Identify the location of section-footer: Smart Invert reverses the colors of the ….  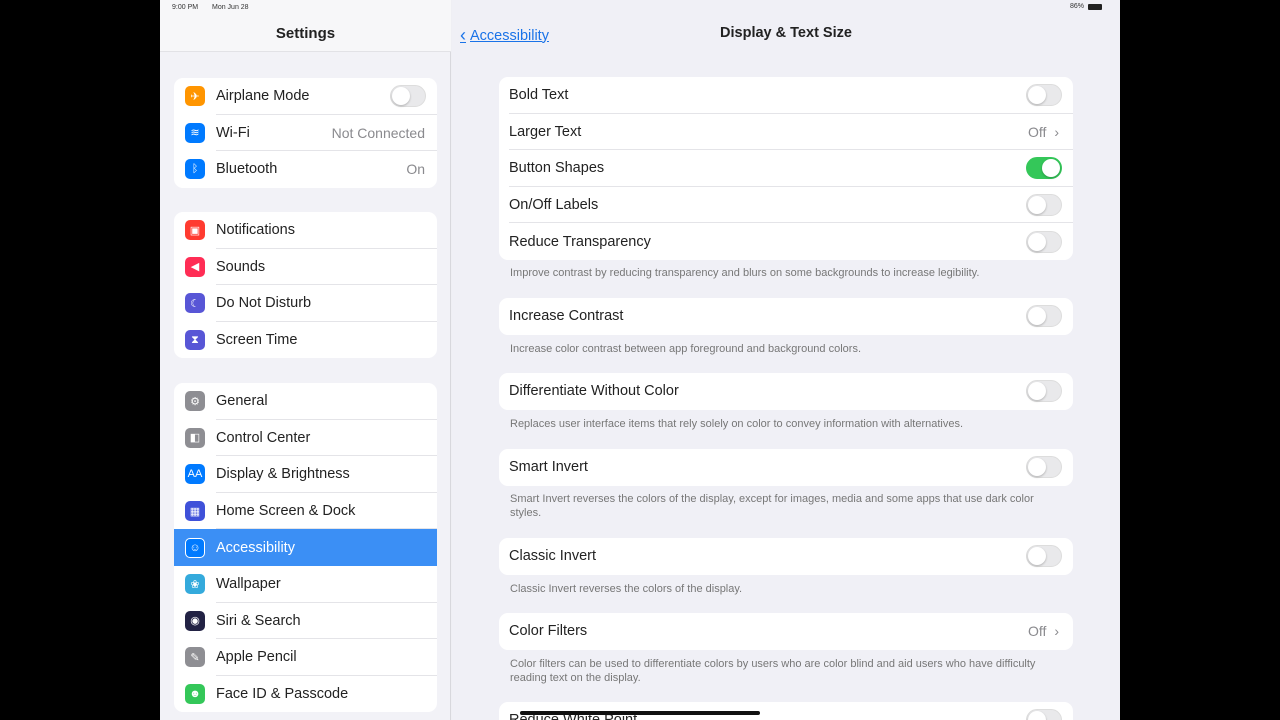
(772, 506).